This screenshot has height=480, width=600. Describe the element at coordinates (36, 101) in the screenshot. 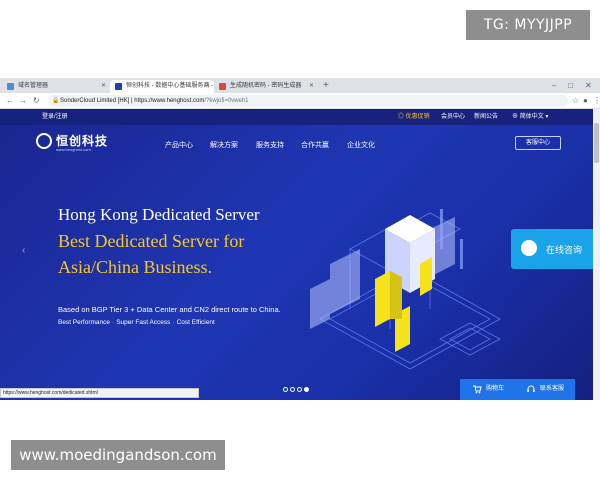

I see `reload-icon: ↻` at that location.